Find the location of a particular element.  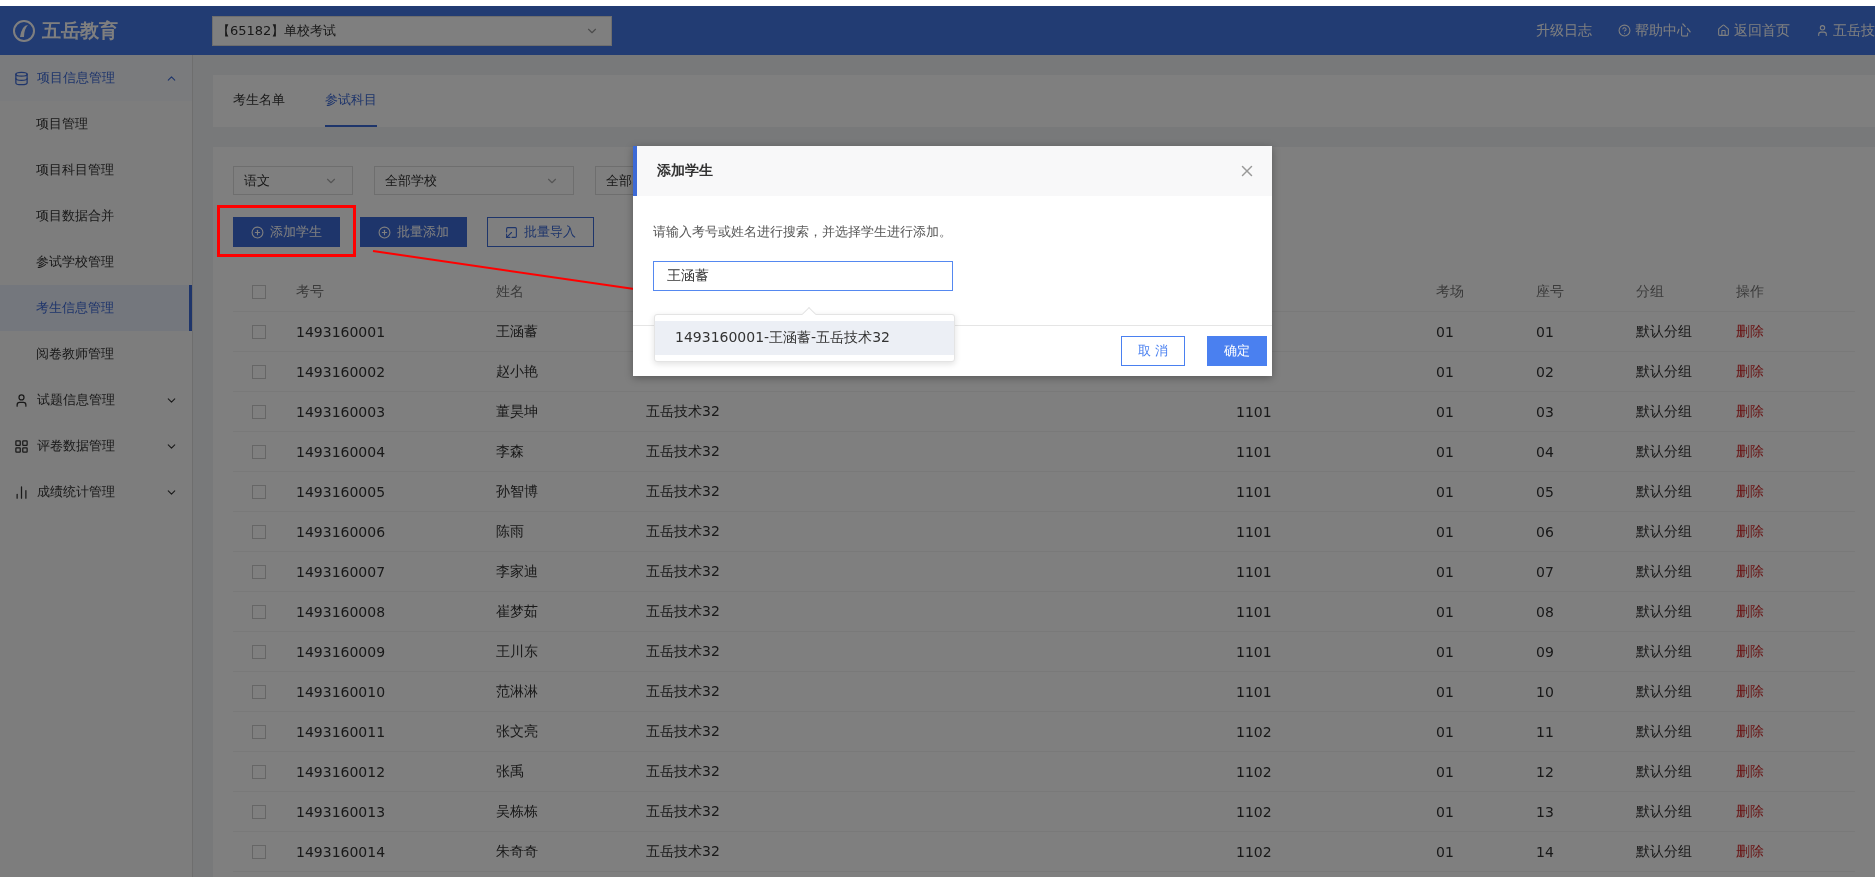

sidebar-item: 参试学校管理 is located at coordinates (96, 262).